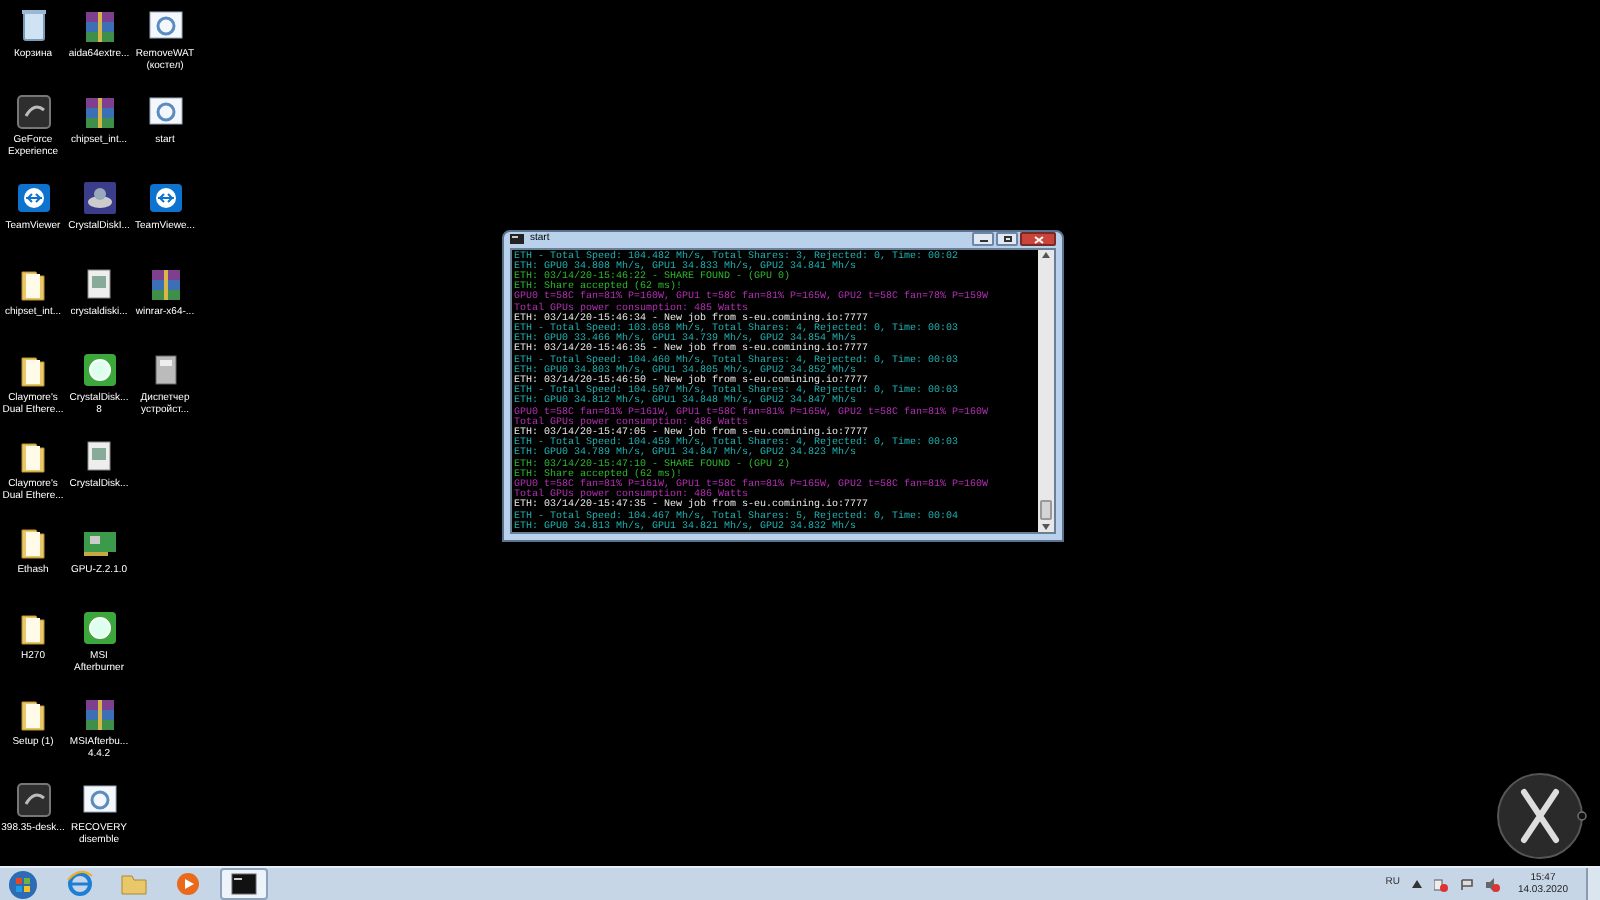  What do you see at coordinates (1046, 510) in the screenshot?
I see `scroll-thumb` at bounding box center [1046, 510].